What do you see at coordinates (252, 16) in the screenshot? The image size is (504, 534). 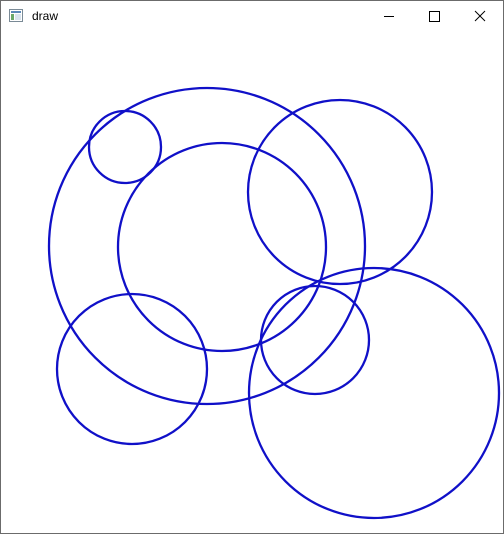 I see `title-bar: draw` at bounding box center [252, 16].